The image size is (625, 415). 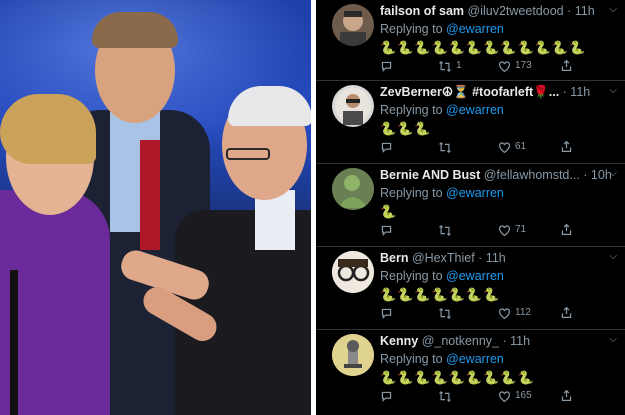 What do you see at coordinates (457, 377) in the screenshot?
I see `tweet-text: 🐍🐍🐍🐍🐍🐍🐍🐍🐍` at bounding box center [457, 377].